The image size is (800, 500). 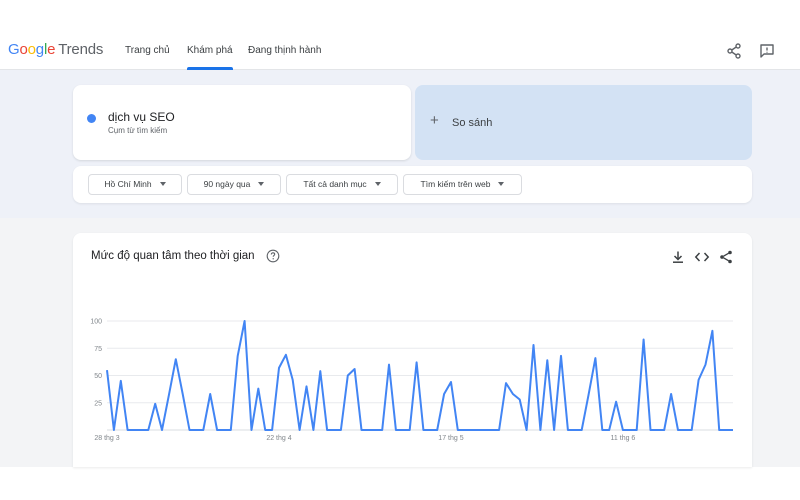 What do you see at coordinates (98, 376) in the screenshot?
I see `y-tick-label: 50` at bounding box center [98, 376].